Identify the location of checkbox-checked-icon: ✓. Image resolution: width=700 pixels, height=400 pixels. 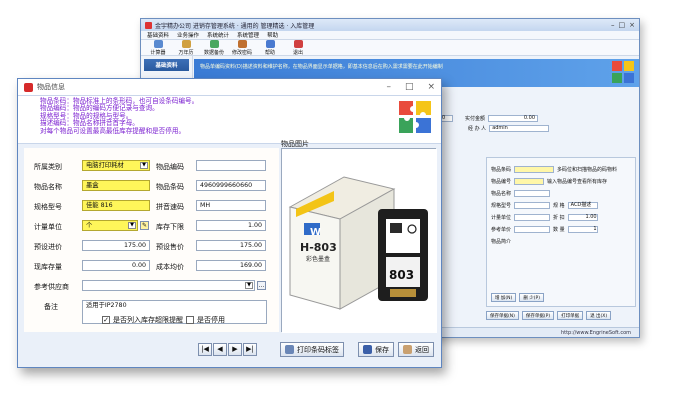
(106, 320).